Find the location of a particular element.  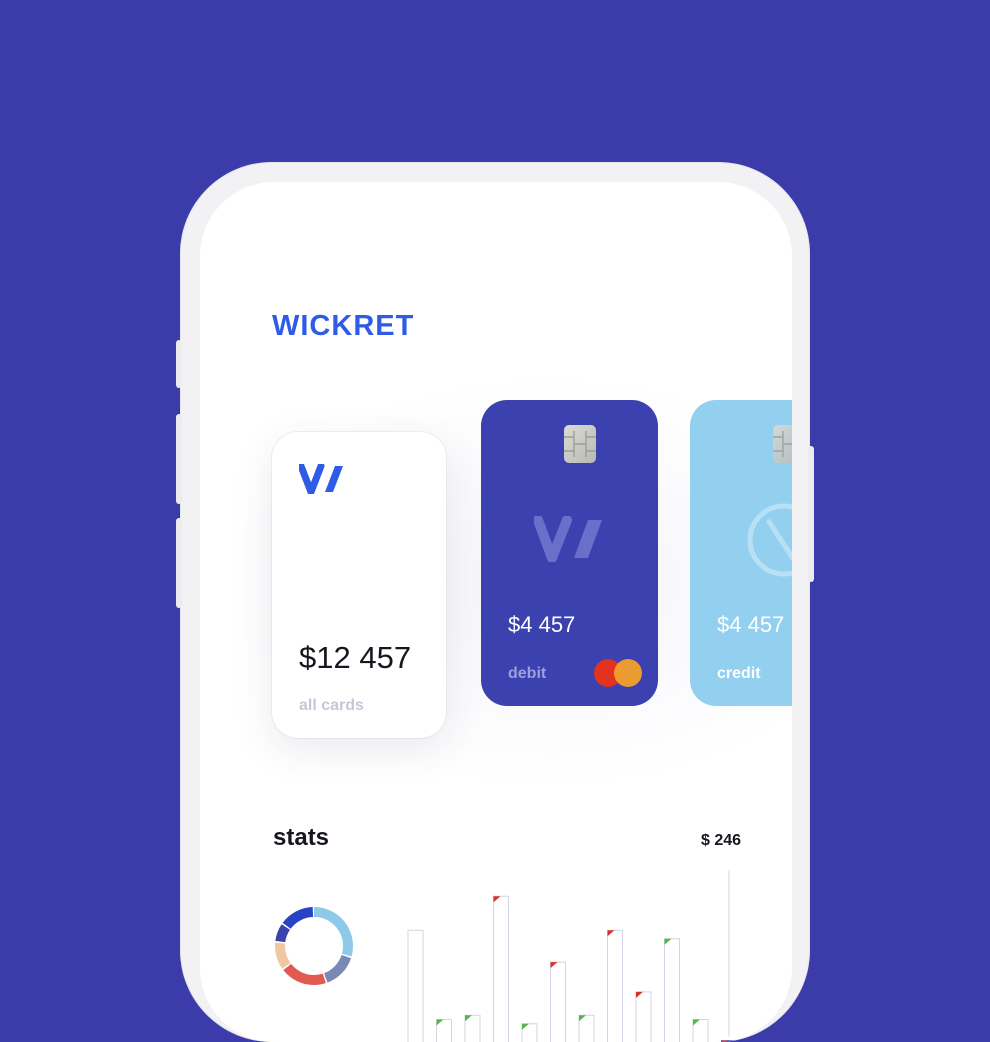

phone-power-button is located at coordinates (811, 514).